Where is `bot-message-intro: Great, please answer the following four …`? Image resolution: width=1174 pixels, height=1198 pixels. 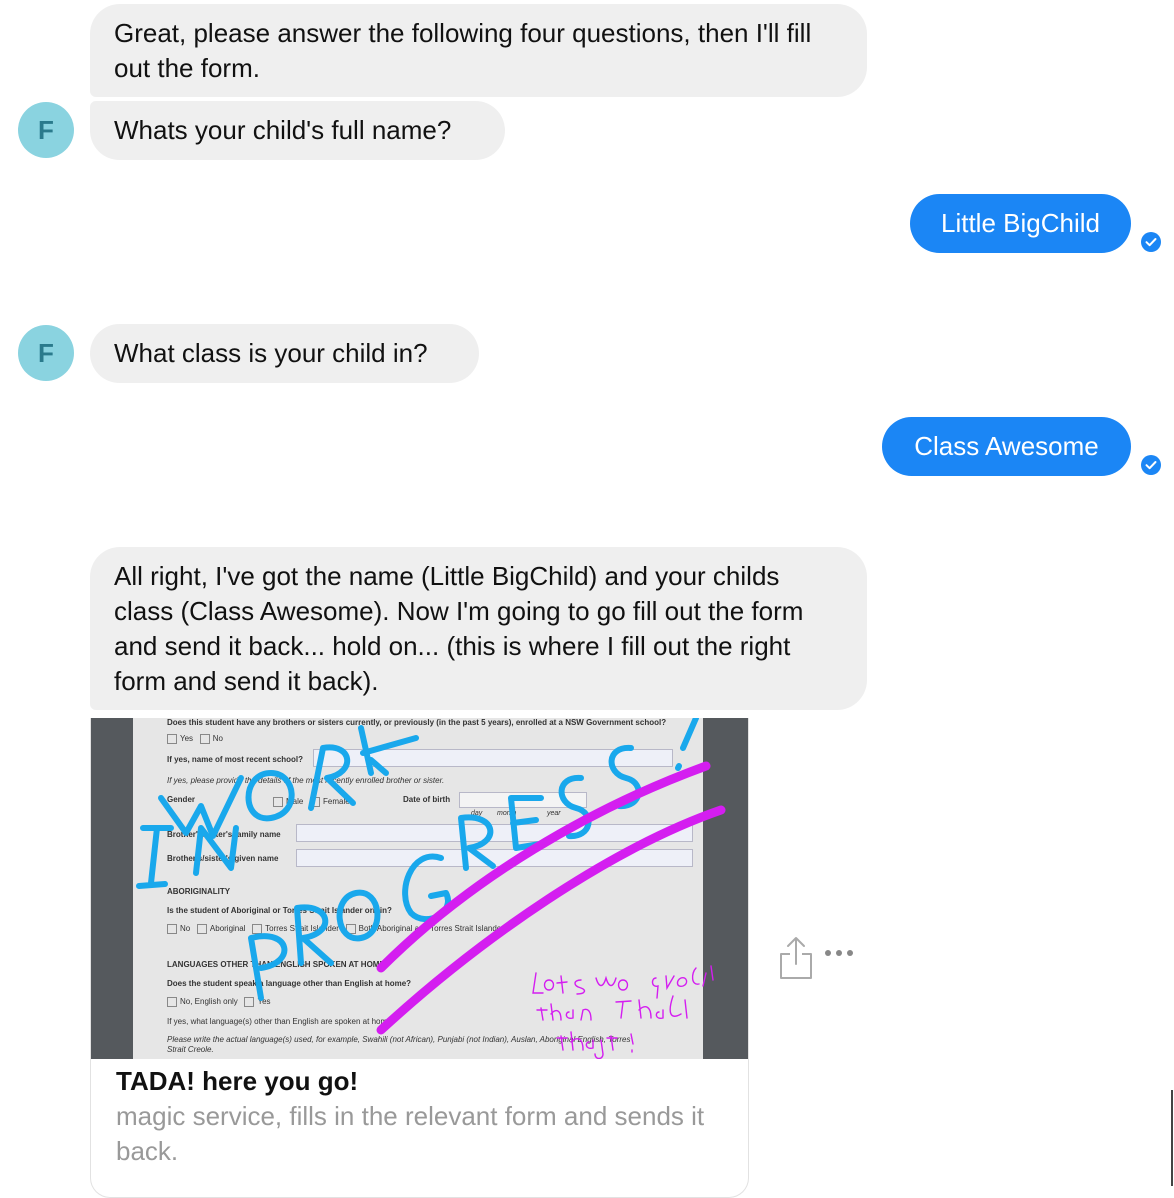
bot-message-intro: Great, please answer the following four … is located at coordinates (478, 50).